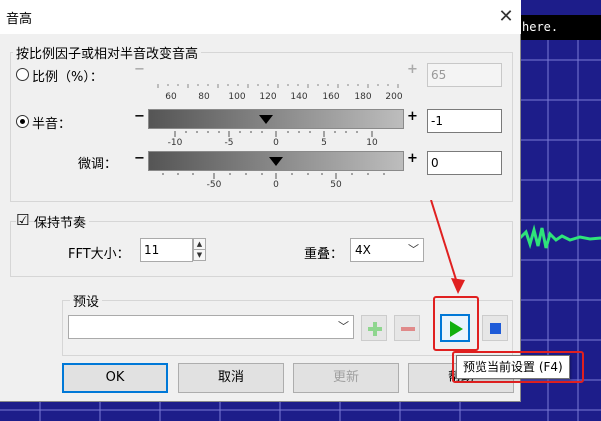 The image size is (601, 421). Describe the element at coordinates (299, 97) in the screenshot. I see `ratio-tick-label: 140` at that location.